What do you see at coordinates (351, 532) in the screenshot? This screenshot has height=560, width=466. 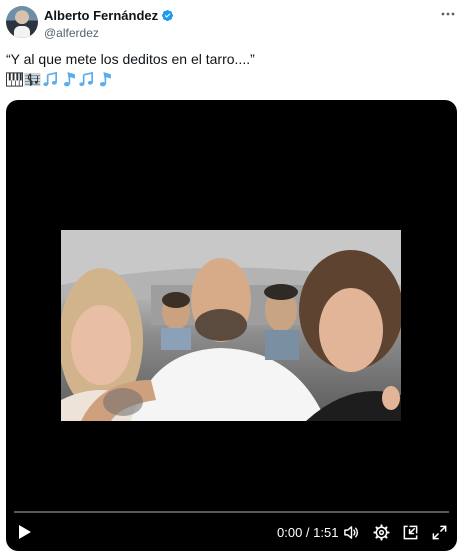 I see `volume-icon` at bounding box center [351, 532].